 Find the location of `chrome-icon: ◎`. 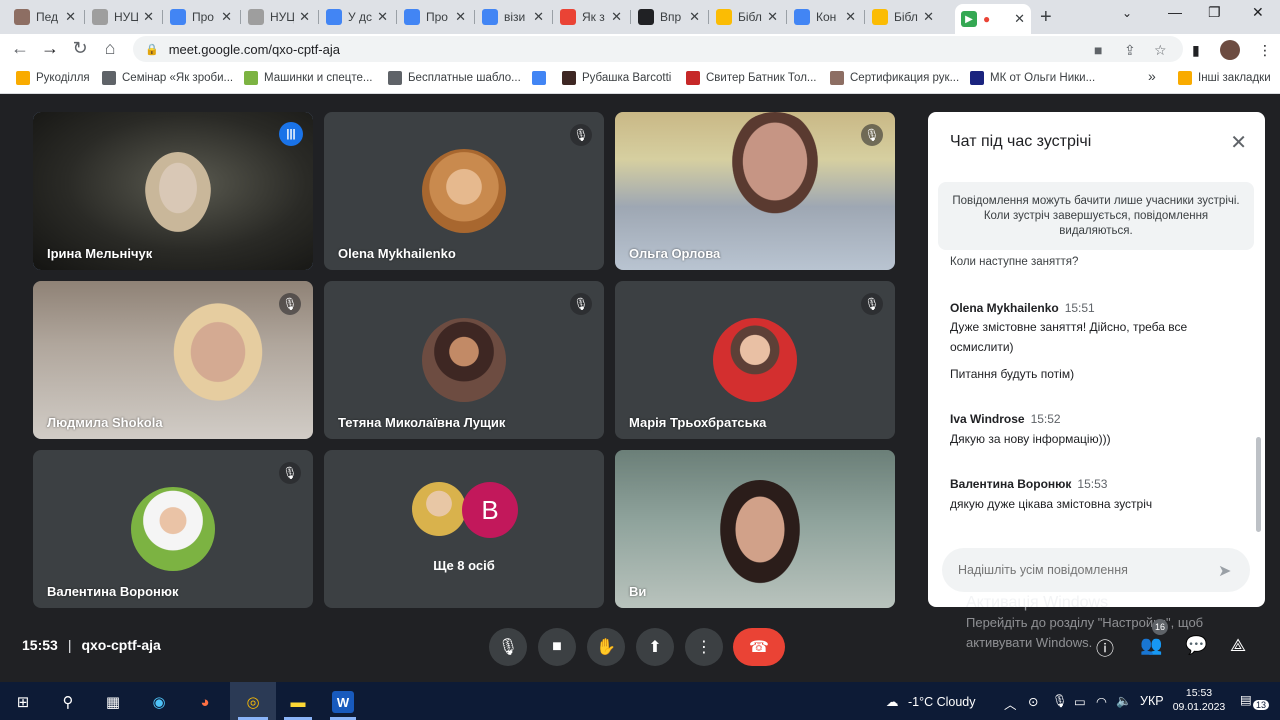

chrome-icon: ◎ is located at coordinates (253, 702).